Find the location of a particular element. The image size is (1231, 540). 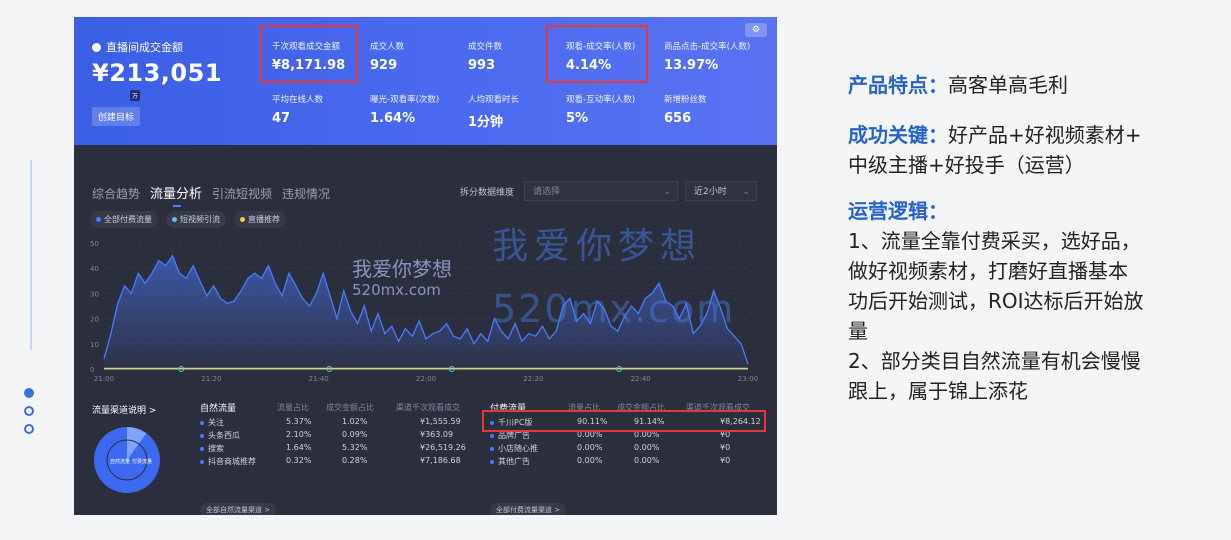

metric-8: 观看-互动率(人数) 5% is located at coordinates (600, 109).